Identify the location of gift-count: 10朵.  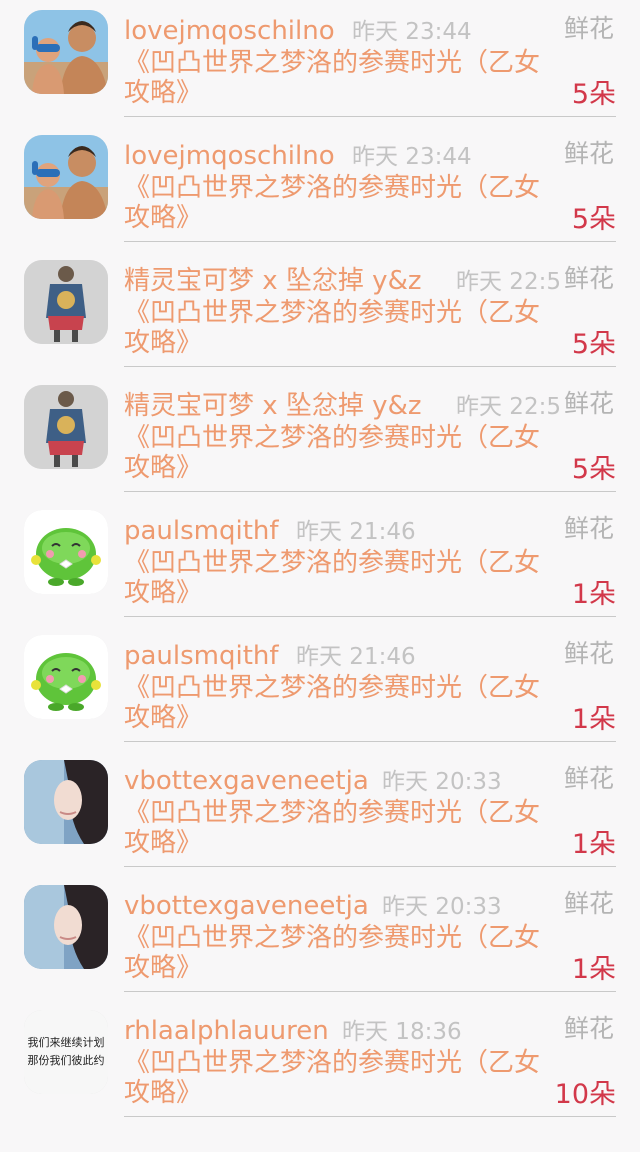
(585, 1094).